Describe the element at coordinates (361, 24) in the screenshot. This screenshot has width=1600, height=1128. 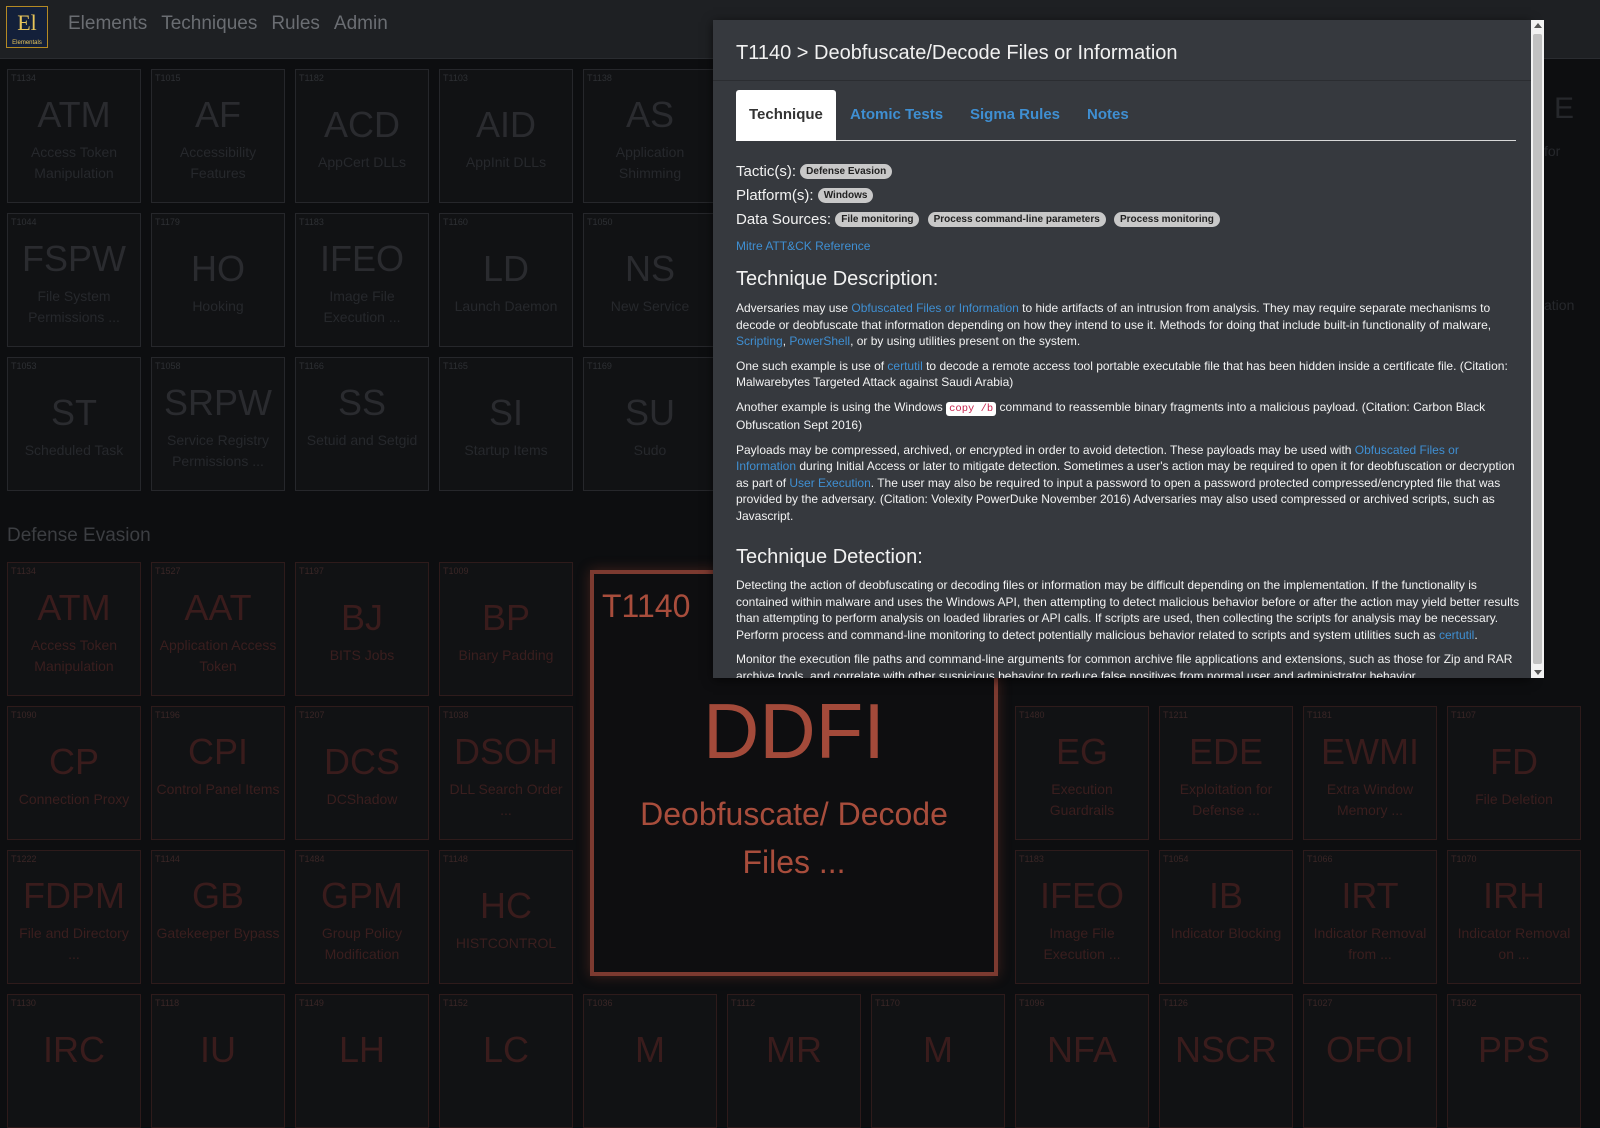
I see `nav-admin: Admin` at that location.